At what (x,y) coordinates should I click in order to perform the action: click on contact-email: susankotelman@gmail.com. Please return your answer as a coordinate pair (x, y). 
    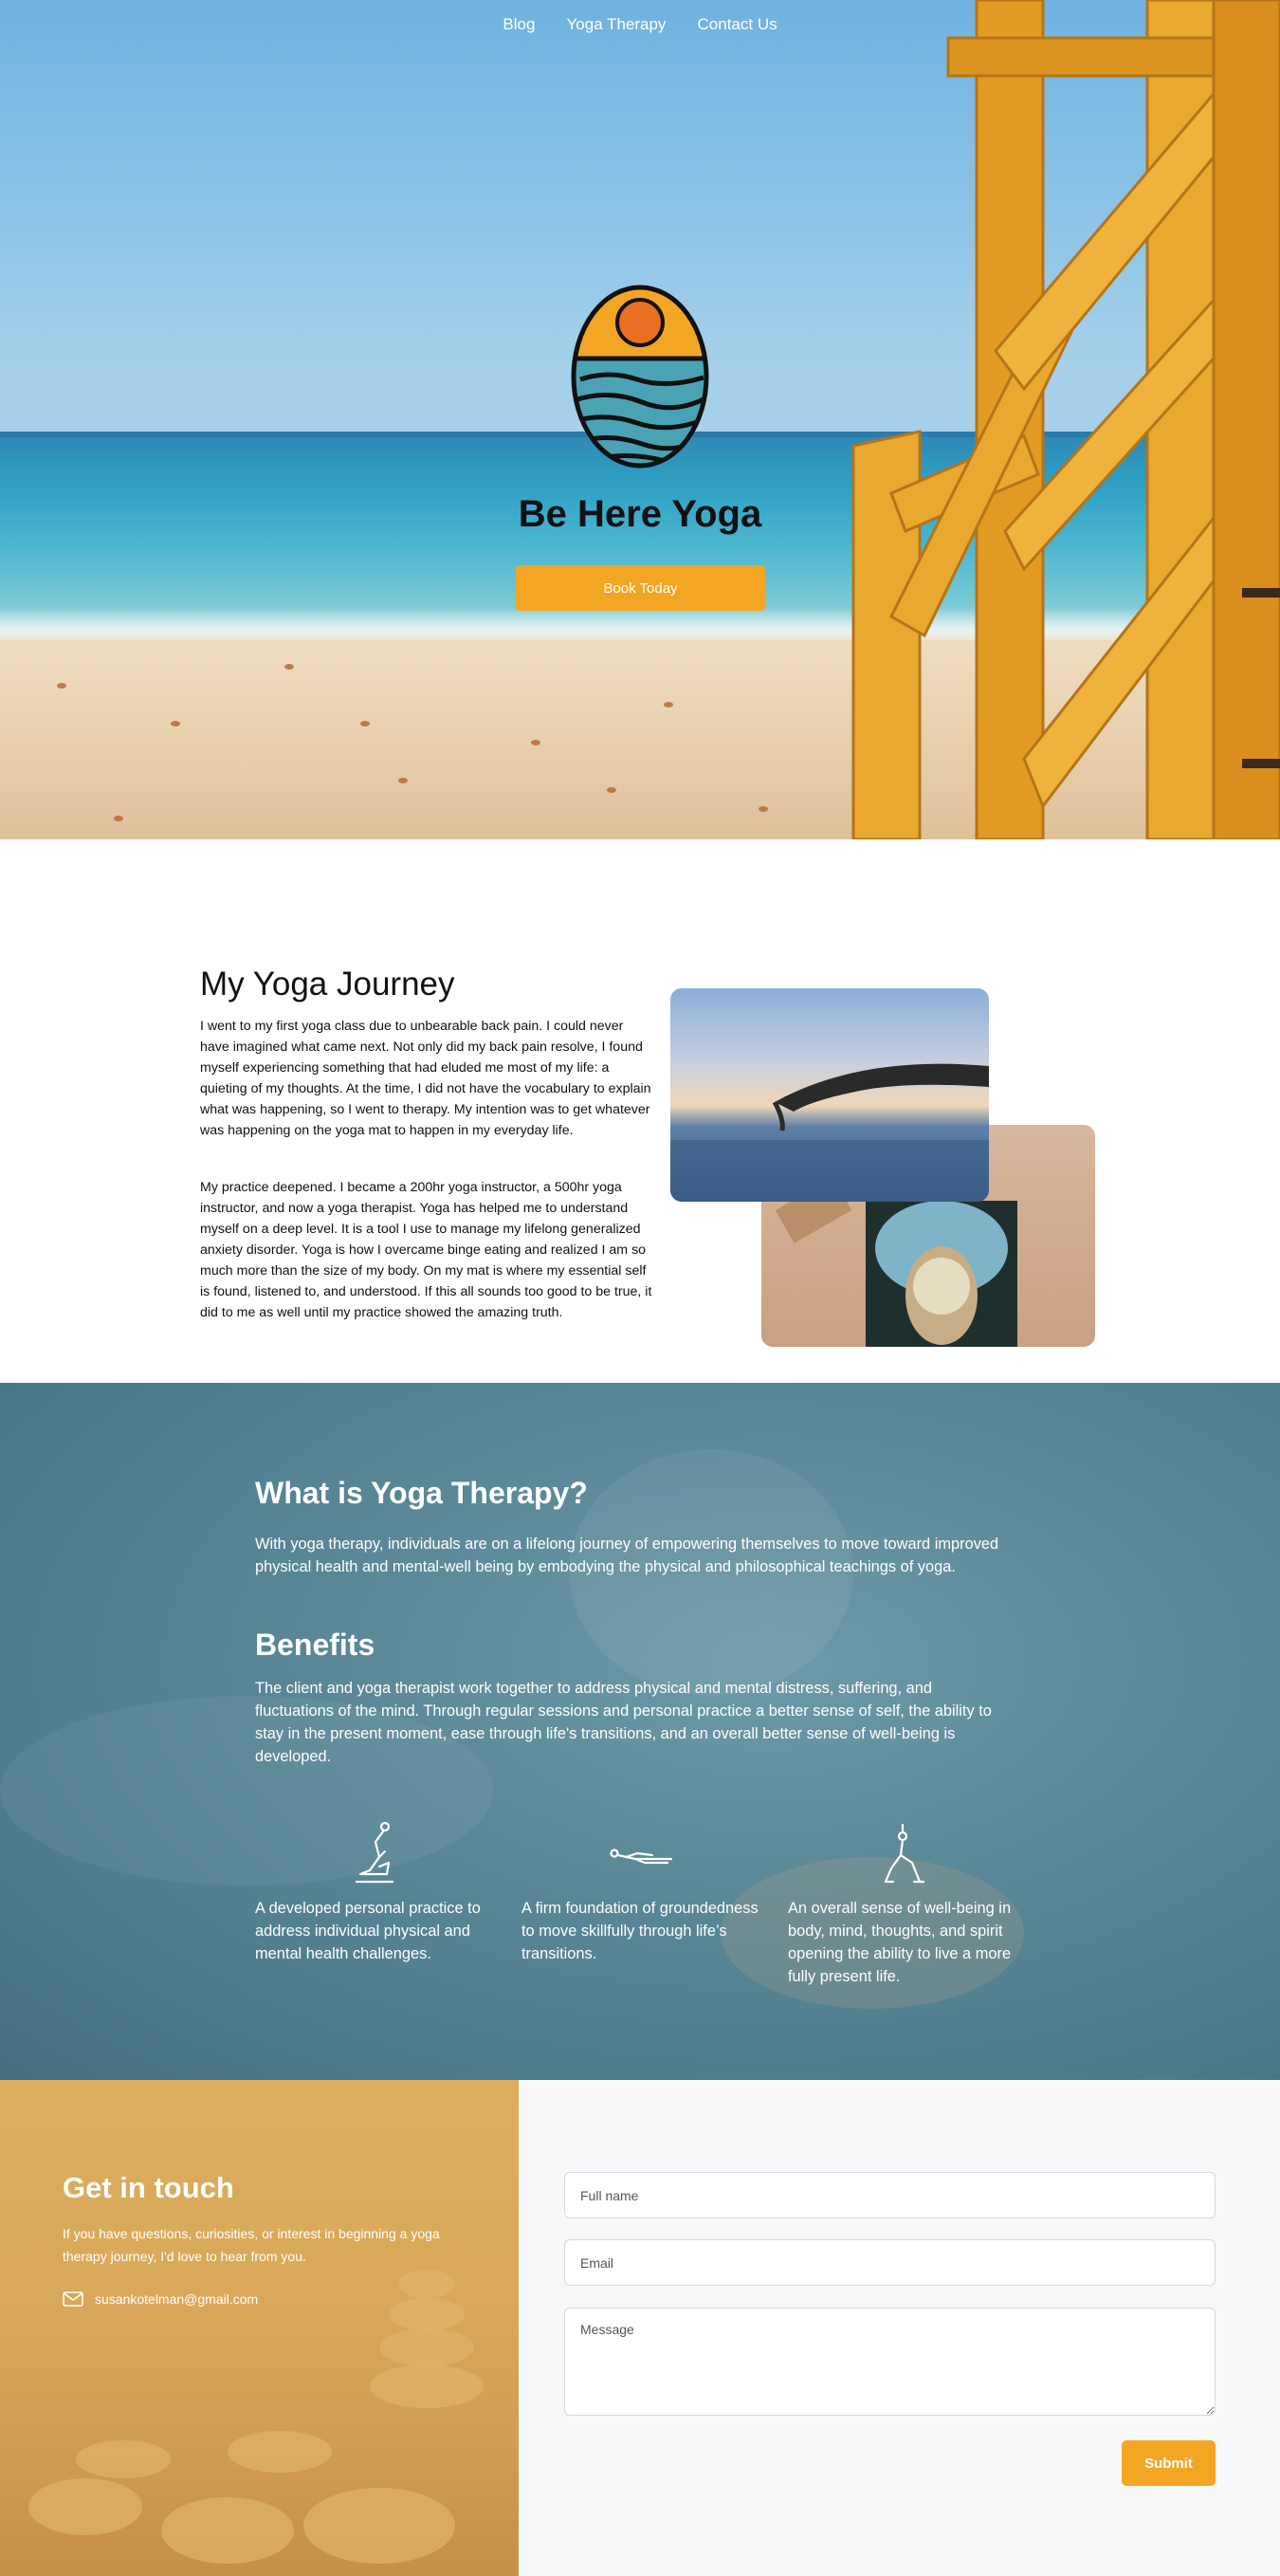
    Looking at the image, I should click on (160, 2299).